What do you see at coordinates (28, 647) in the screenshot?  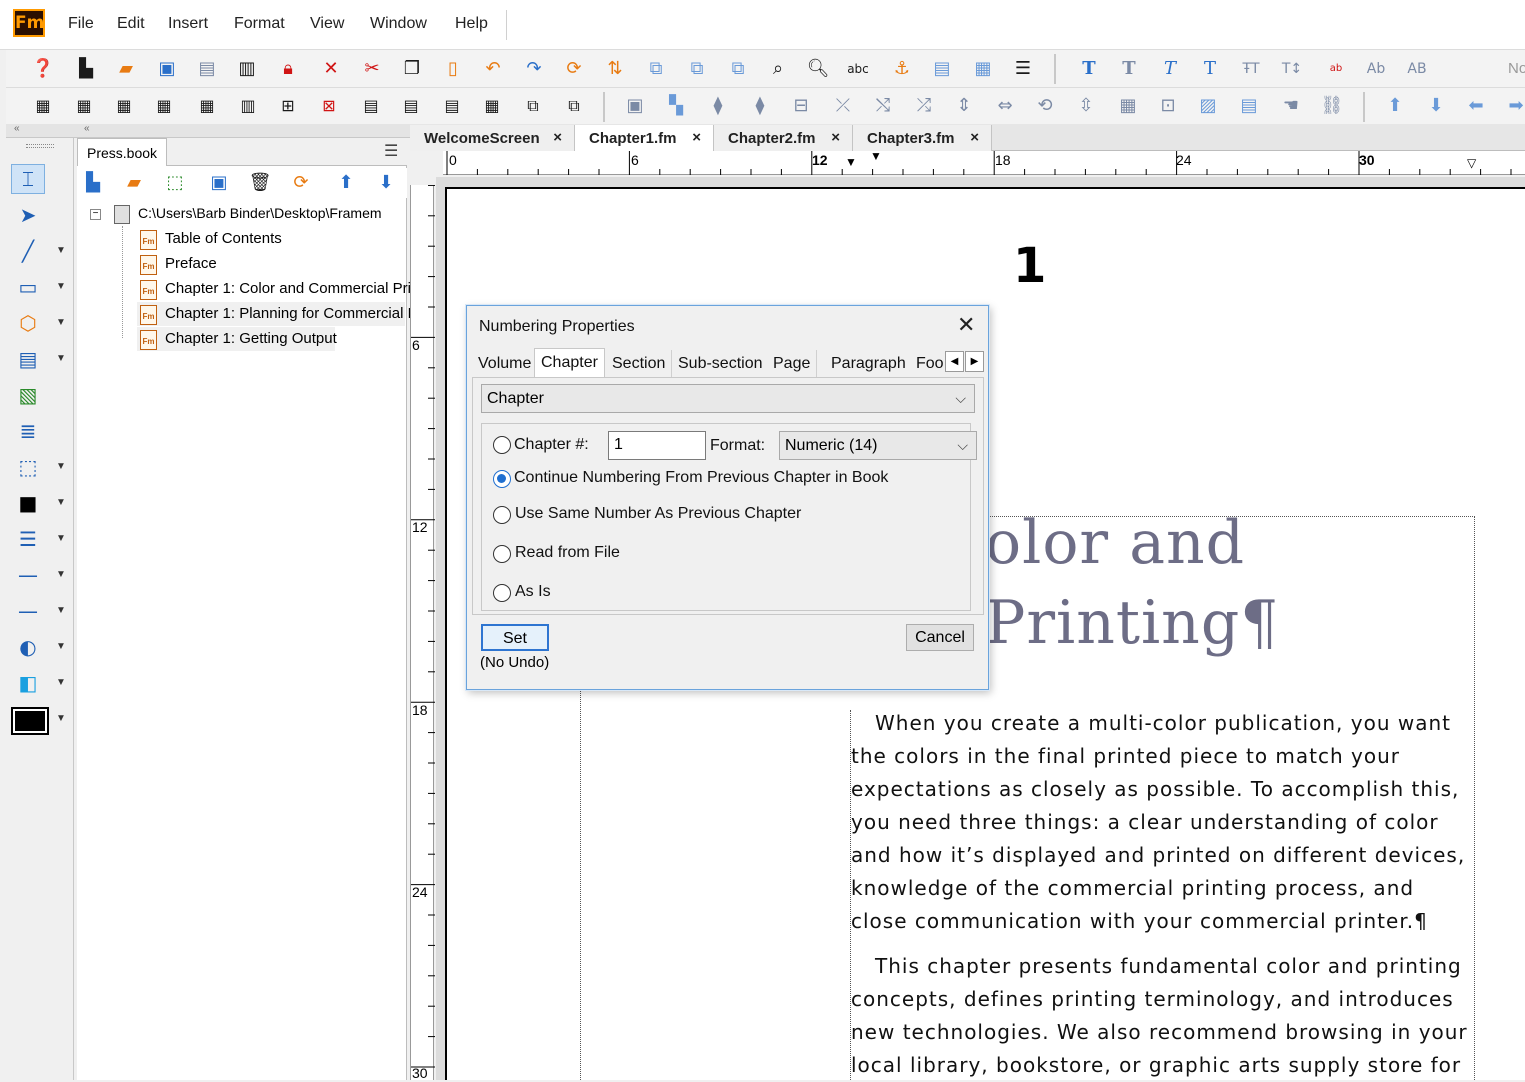 I see `tint-tool-icon: ◐` at bounding box center [28, 647].